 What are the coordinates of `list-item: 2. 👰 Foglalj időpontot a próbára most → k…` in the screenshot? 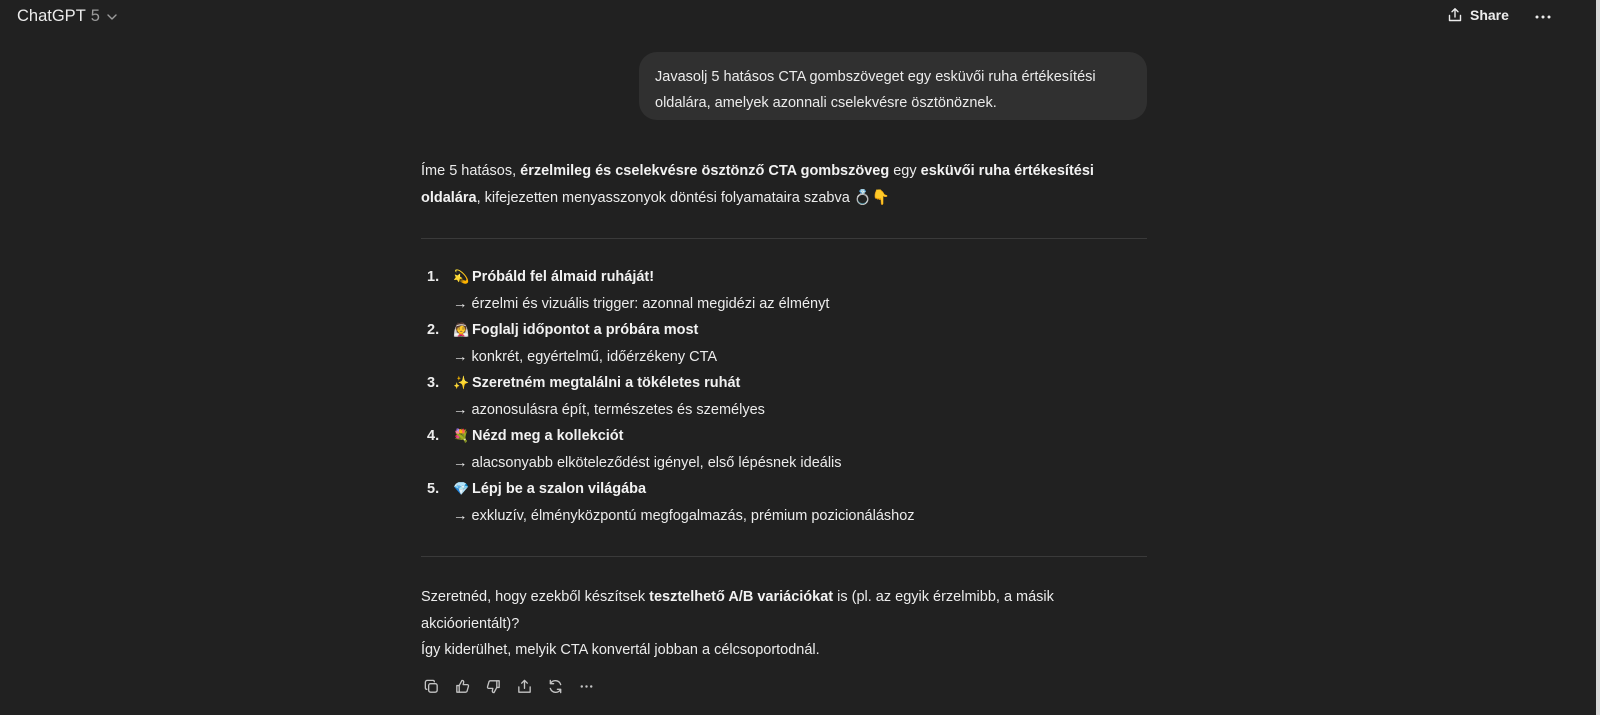 It's located at (784, 343).